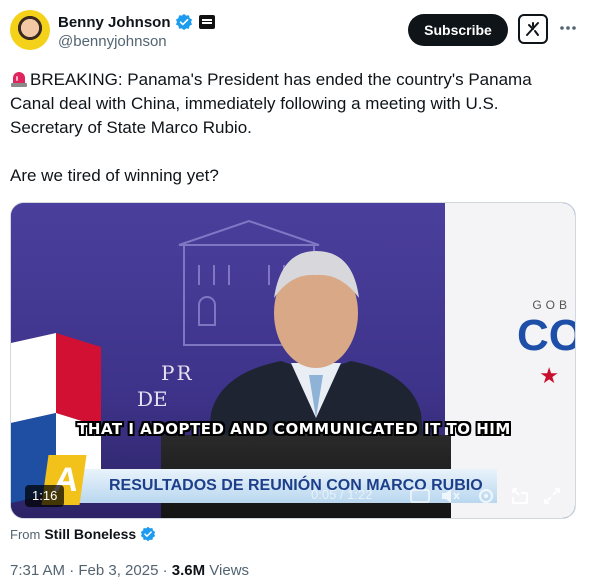  What do you see at coordinates (19, 78) in the screenshot?
I see `siren-emoji-icon` at bounding box center [19, 78].